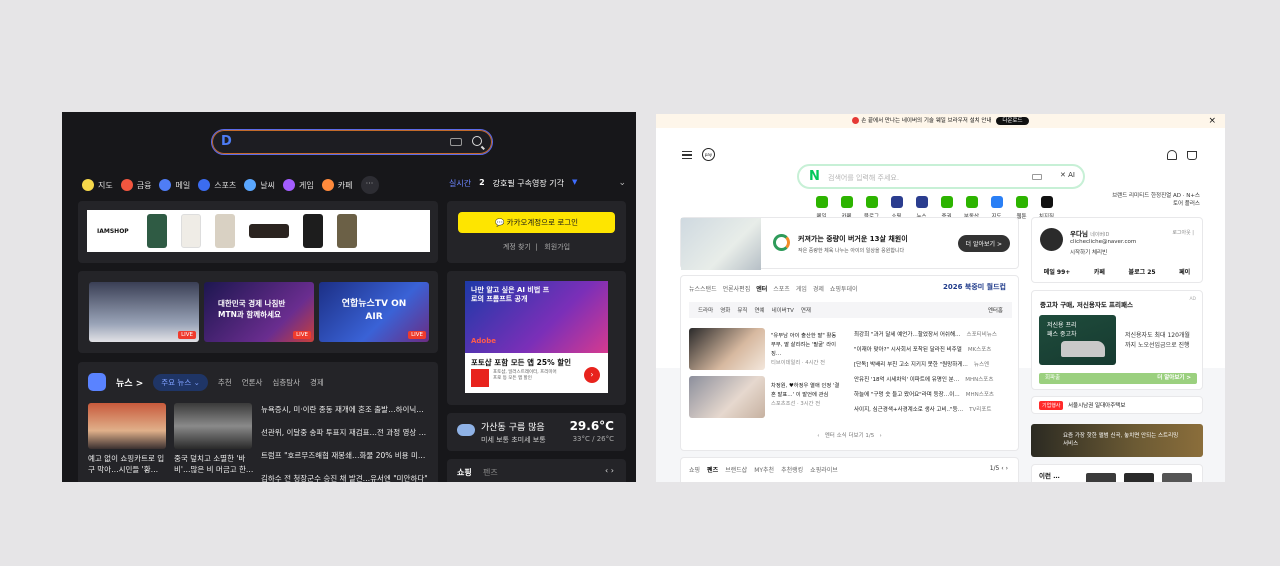  Describe the element at coordinates (1184, 271) in the screenshot. I see `pay-link: 페이` at that location.